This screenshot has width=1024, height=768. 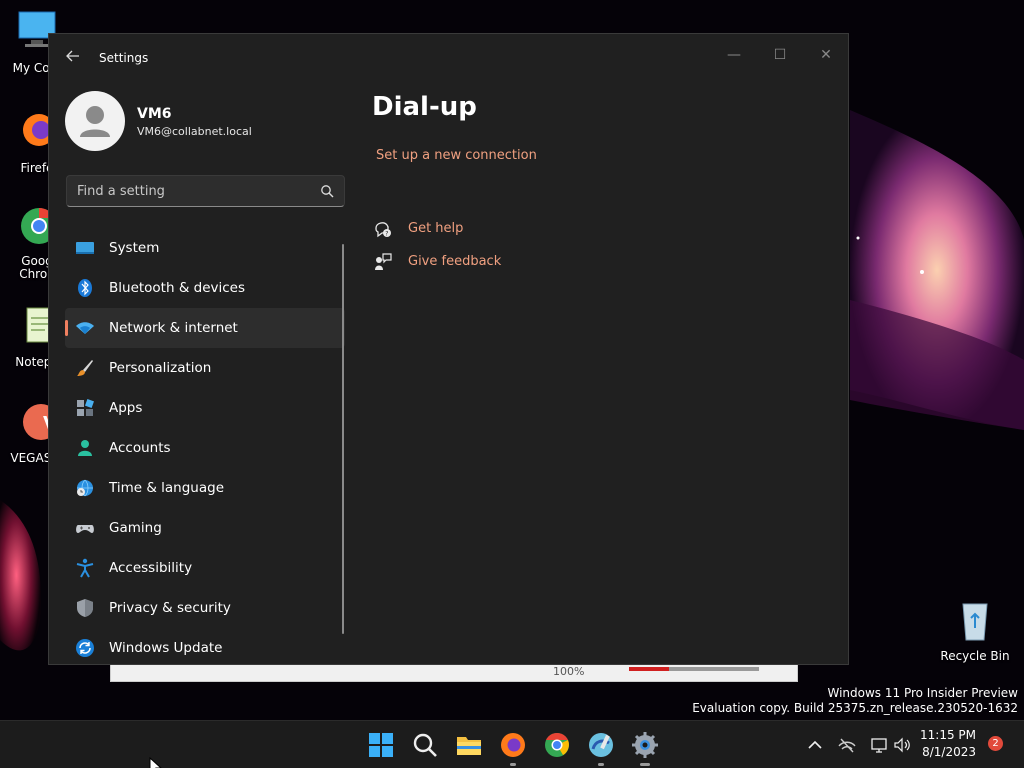 I want to click on wifi-icon, so click(x=85, y=328).